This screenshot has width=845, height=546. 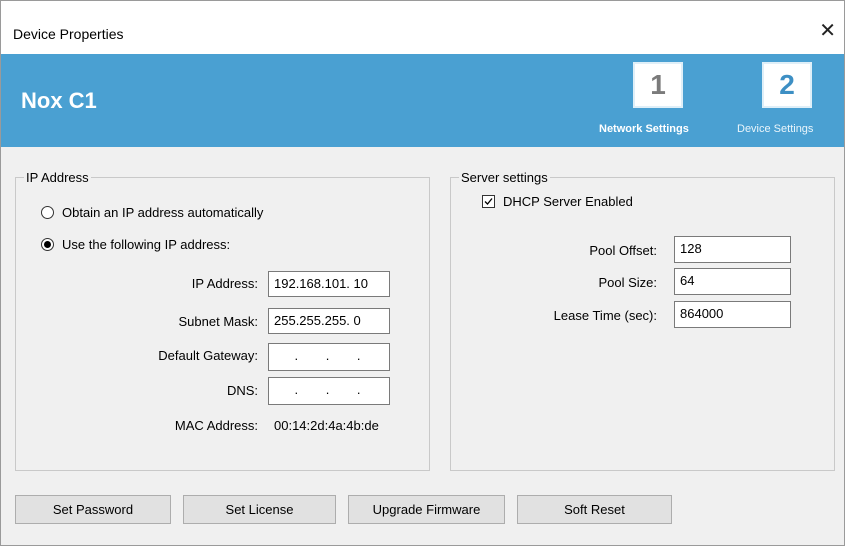 I want to click on radio-auto-label: Obtain an IP address automatically, so click(x=163, y=212).